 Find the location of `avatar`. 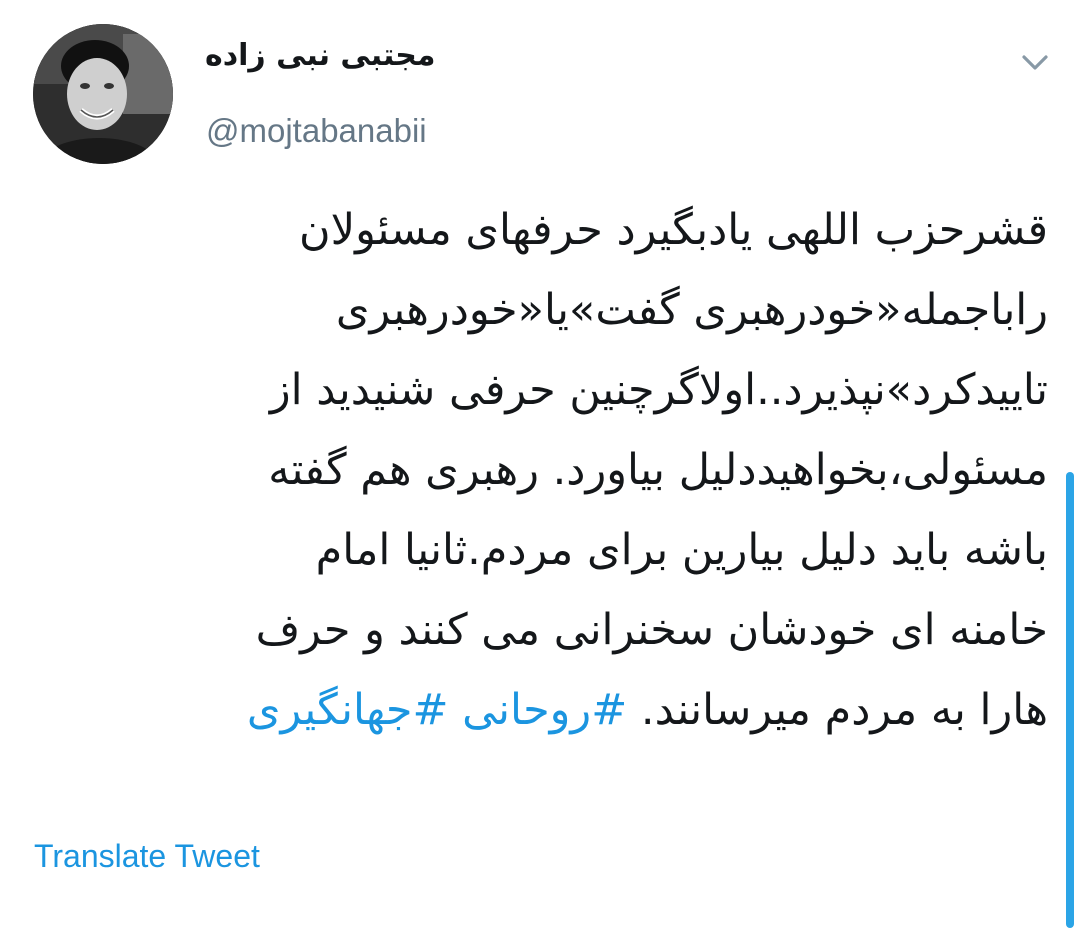

avatar is located at coordinates (103, 94).